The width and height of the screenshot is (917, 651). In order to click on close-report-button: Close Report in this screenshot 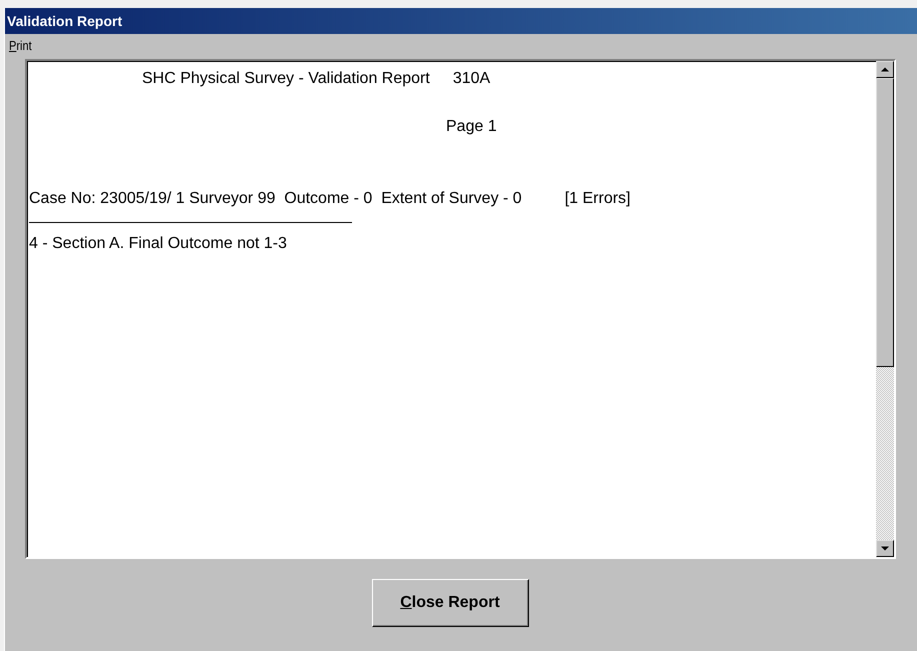, I will do `click(450, 603)`.